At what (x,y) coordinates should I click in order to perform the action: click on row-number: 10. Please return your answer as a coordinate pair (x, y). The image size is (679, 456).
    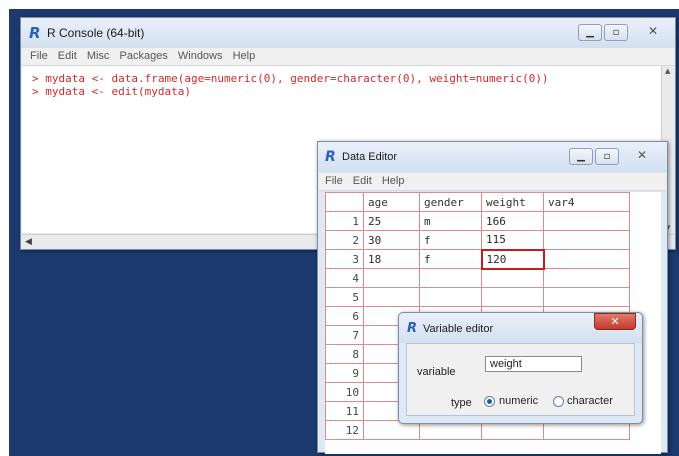
    Looking at the image, I should click on (344, 392).